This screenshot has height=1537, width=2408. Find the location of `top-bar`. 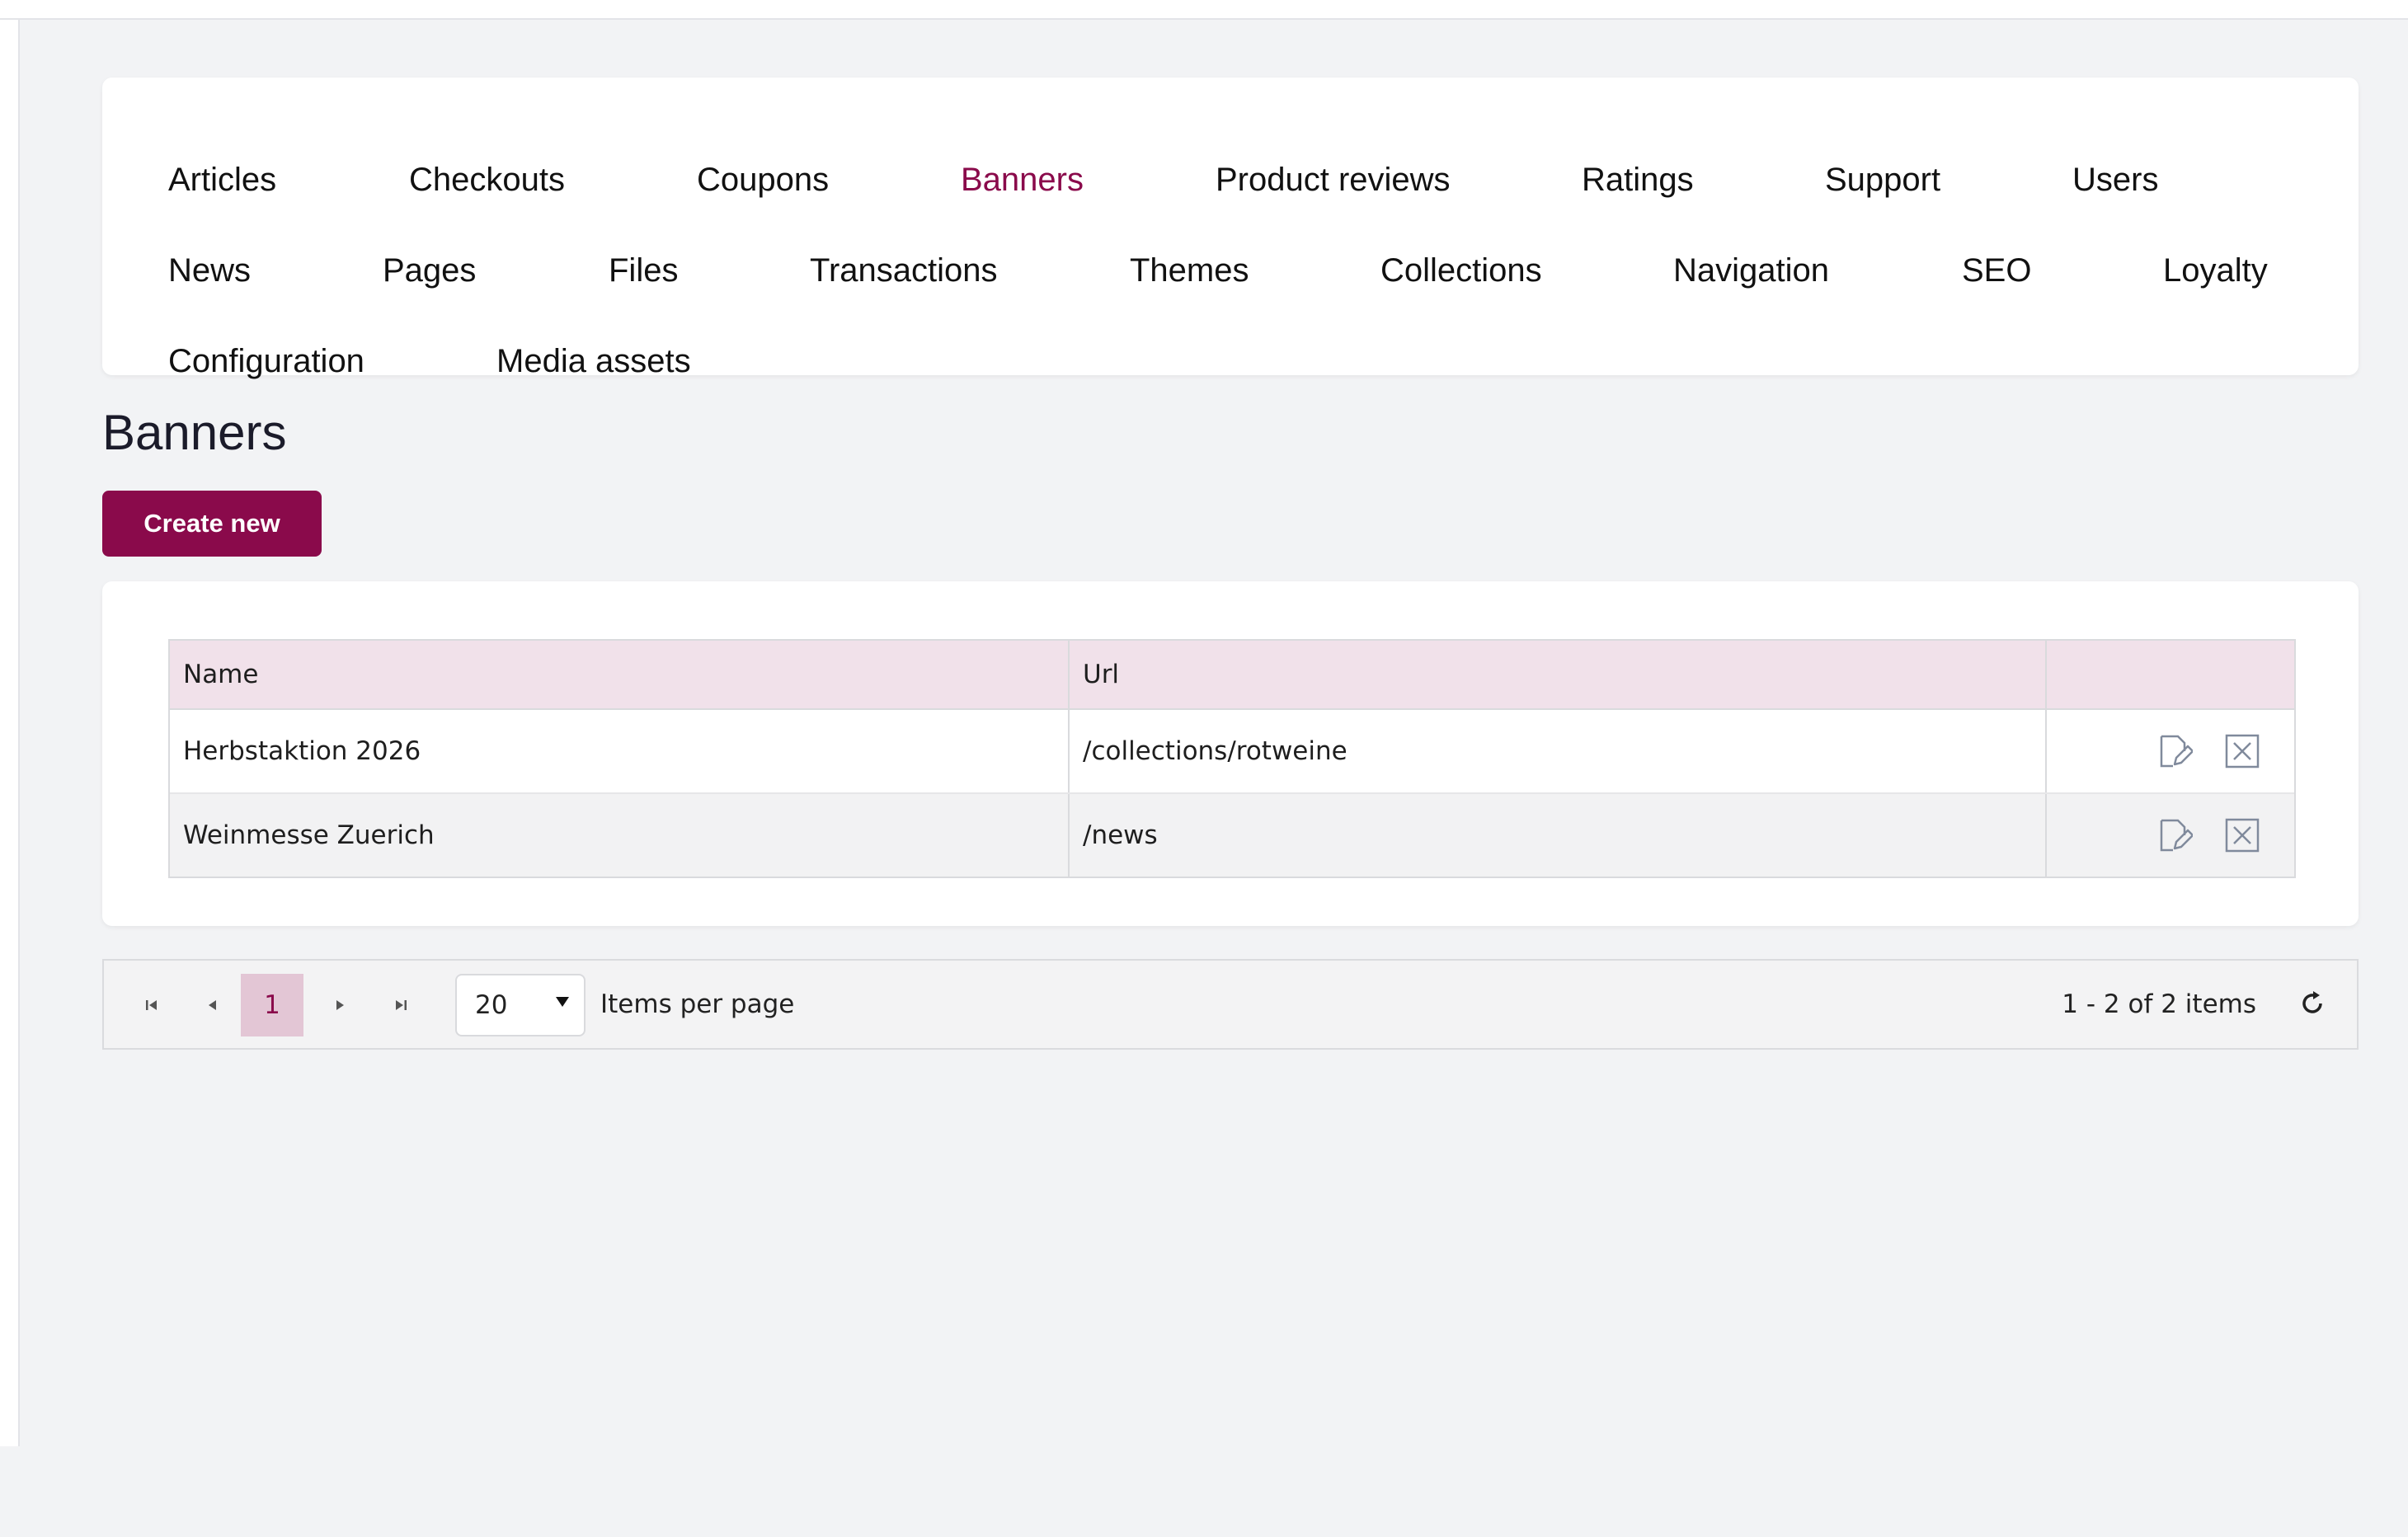

top-bar is located at coordinates (1204, 10).